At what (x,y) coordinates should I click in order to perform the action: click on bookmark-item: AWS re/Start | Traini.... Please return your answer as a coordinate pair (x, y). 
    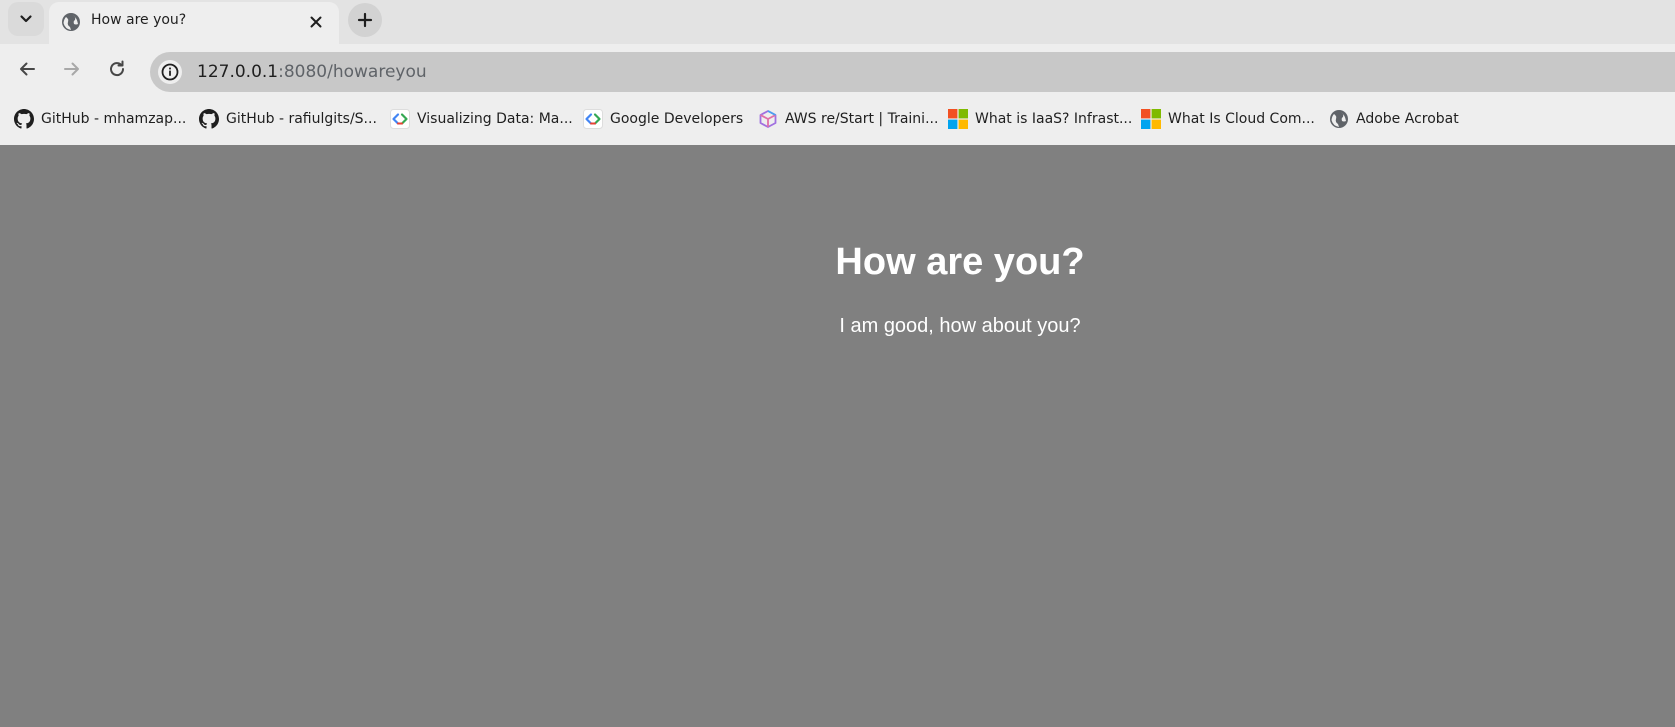
    Looking at the image, I should click on (848, 119).